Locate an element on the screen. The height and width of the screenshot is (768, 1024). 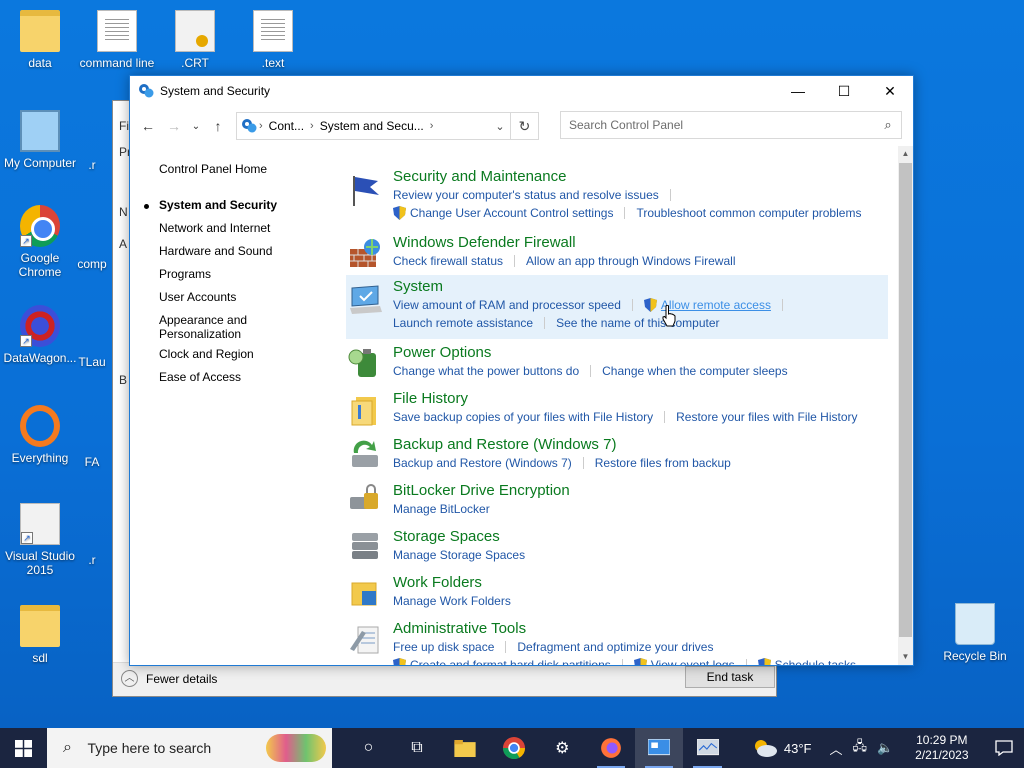
title-bar: System and Security — ☐ ✕ is located at coordinates (521, 91).